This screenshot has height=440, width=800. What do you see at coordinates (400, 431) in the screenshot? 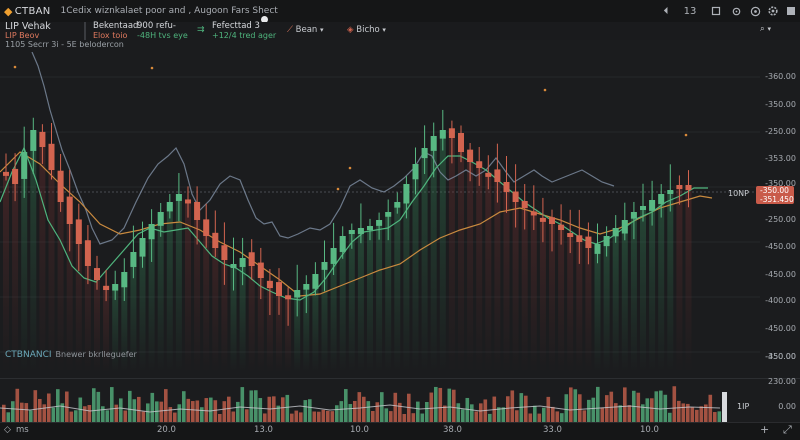
I see `time-axis: ◇ ms 20.0 13.0 10.0 38.0 33.0 10.0 + ⤢` at bounding box center [400, 431].